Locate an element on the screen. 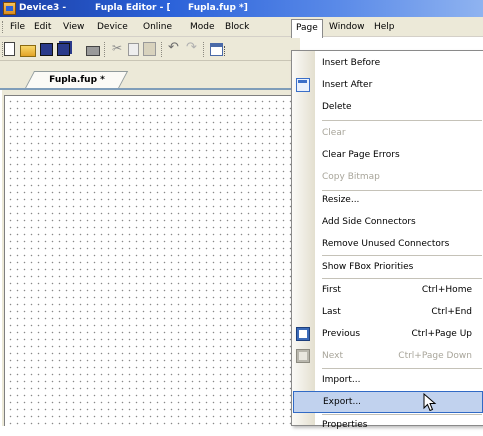 The image size is (483, 436). menu-item-insert-after: Insert After is located at coordinates (387, 85).